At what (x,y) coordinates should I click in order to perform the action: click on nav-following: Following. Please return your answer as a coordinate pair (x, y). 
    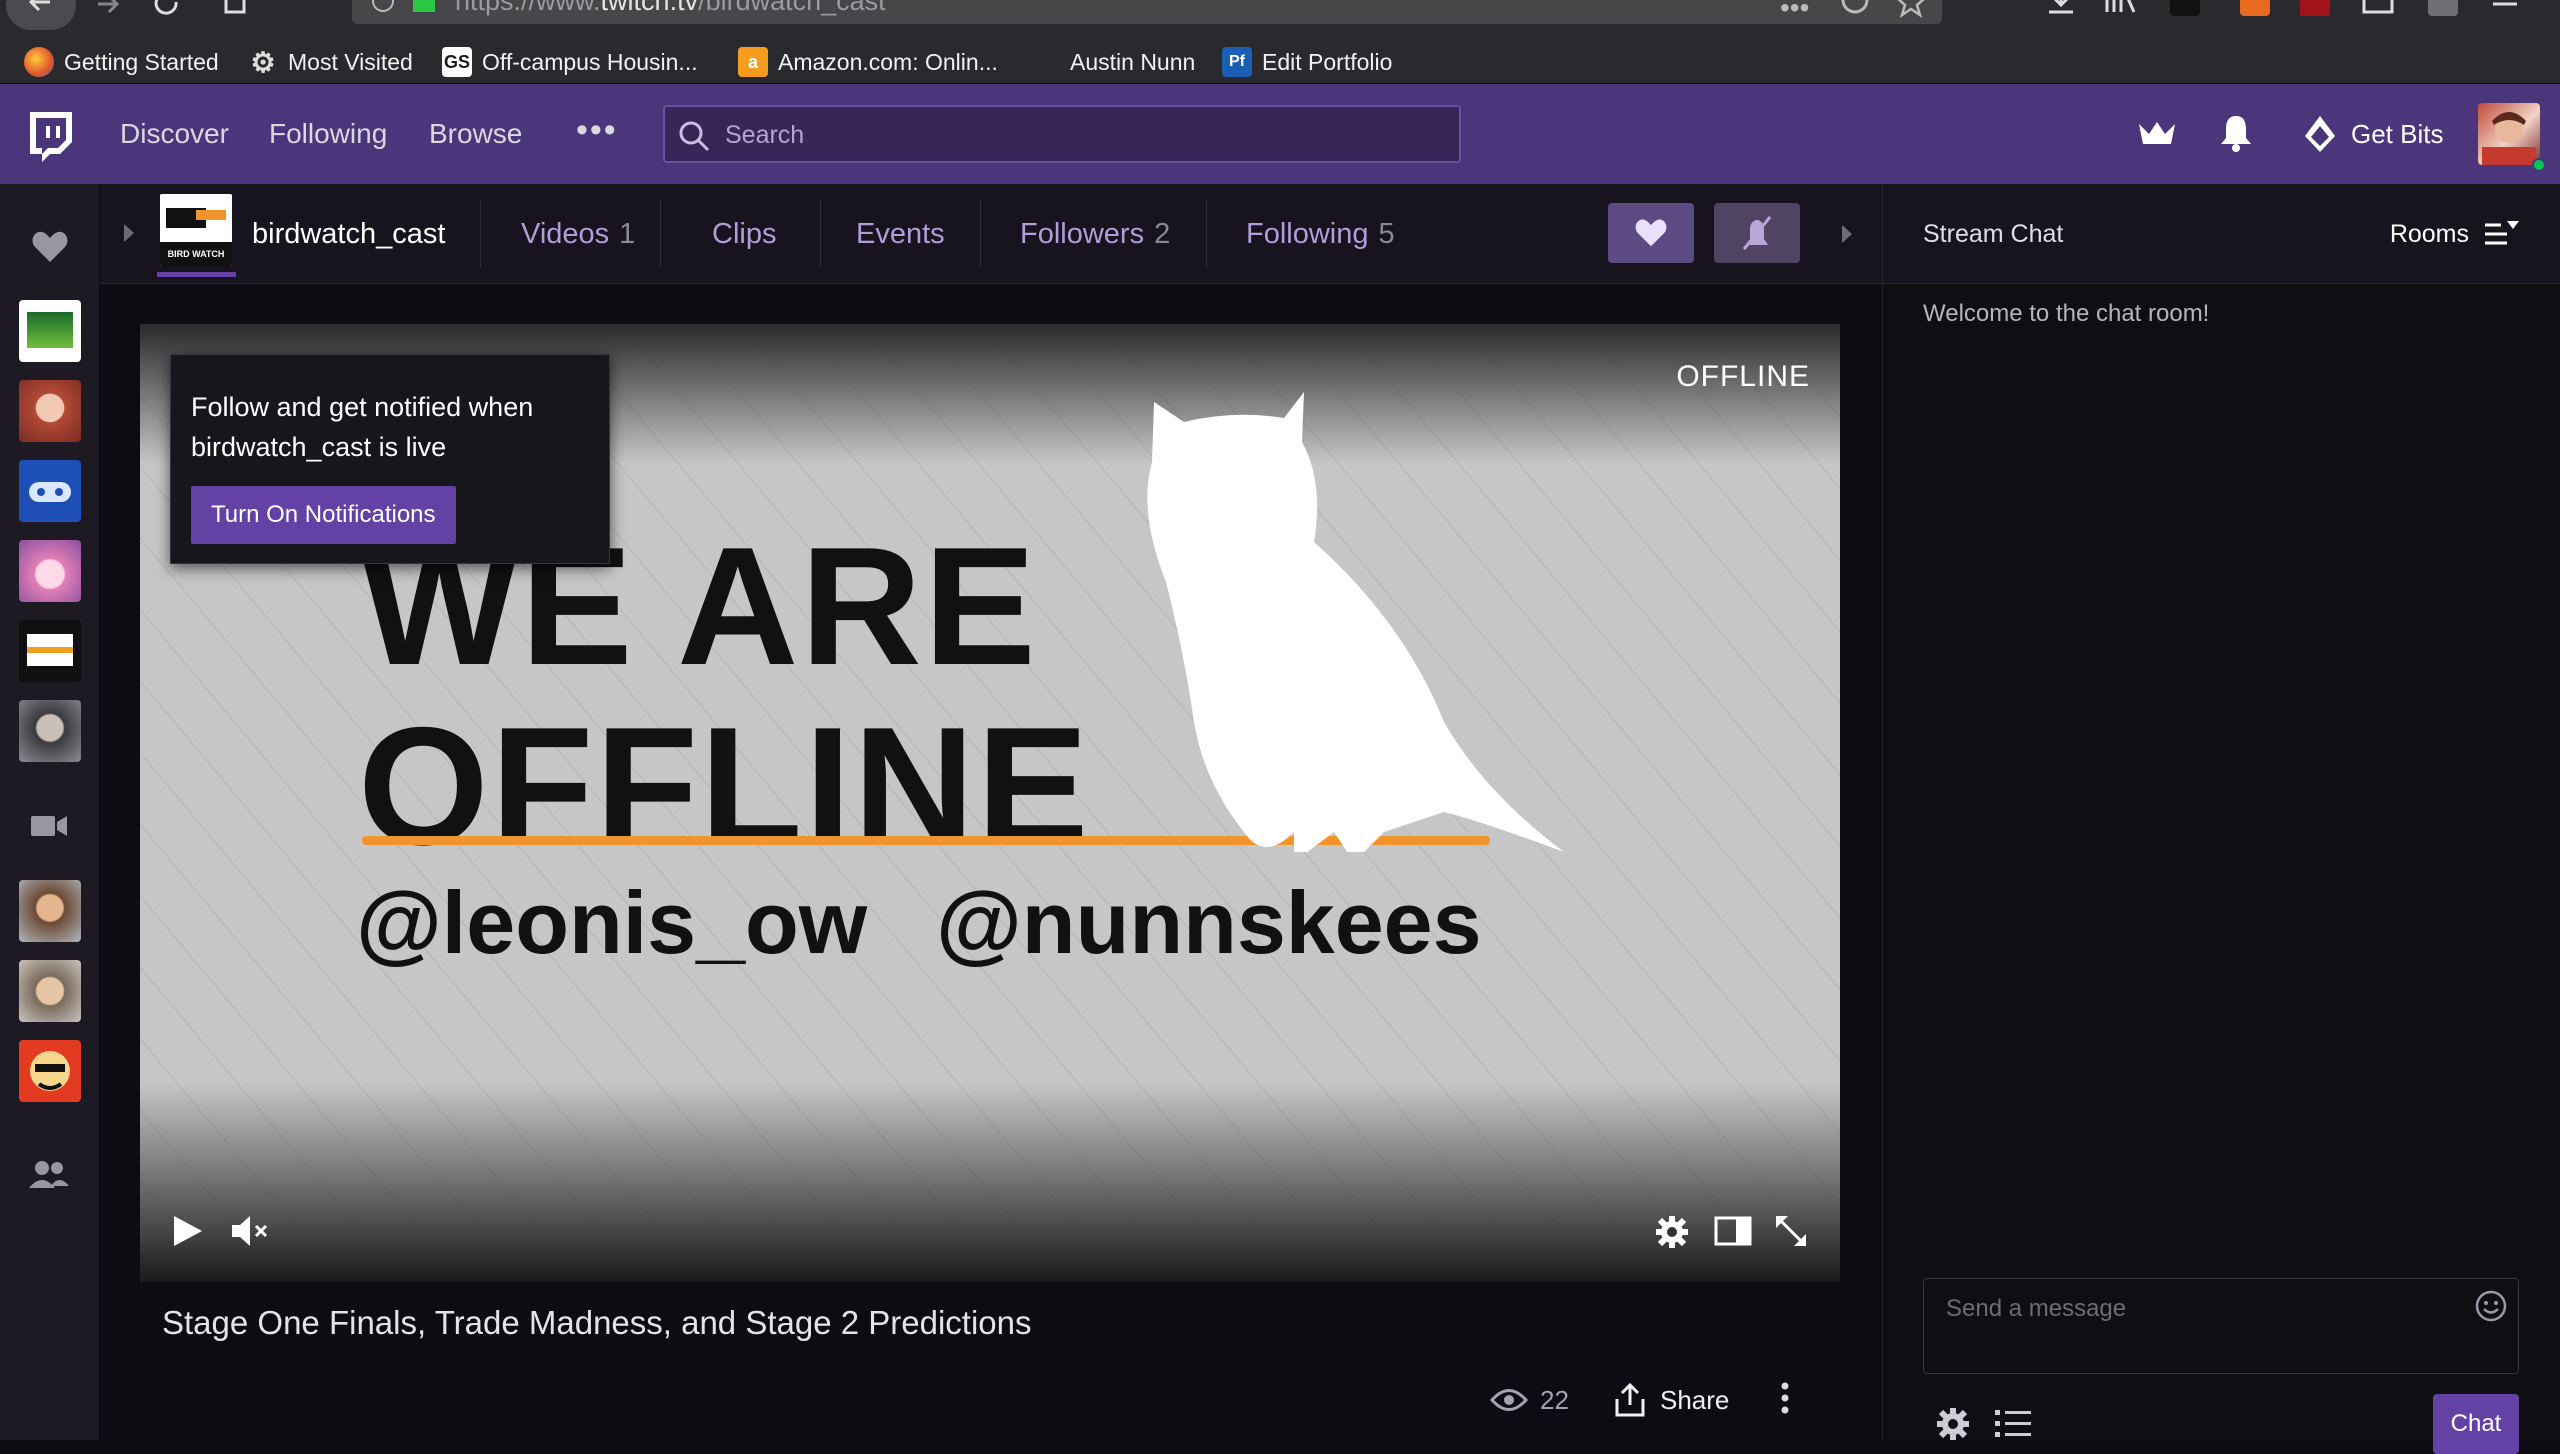
    Looking at the image, I should click on (328, 134).